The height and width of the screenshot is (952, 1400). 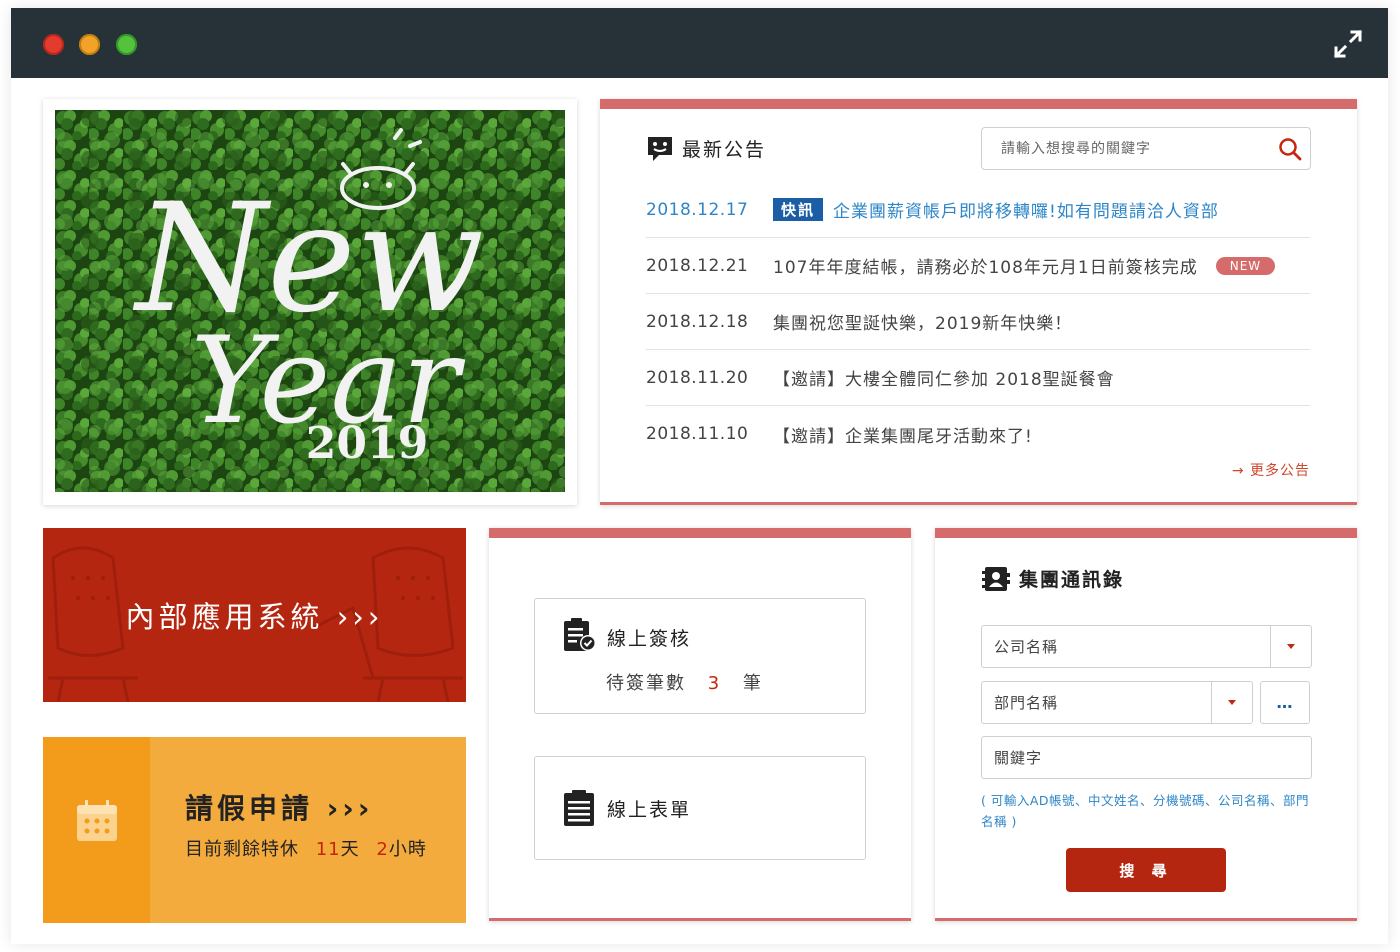 I want to click on pending-label: 待簽筆數, so click(x=646, y=683).